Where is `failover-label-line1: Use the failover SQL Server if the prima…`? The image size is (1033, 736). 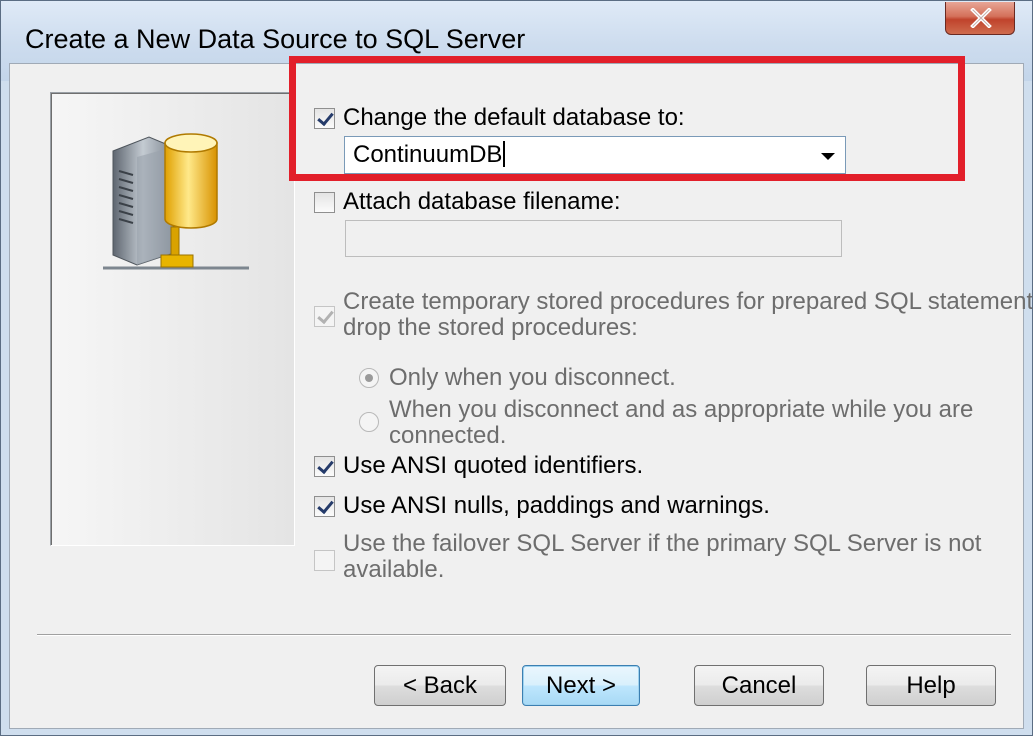 failover-label-line1: Use the failover SQL Server if the prima… is located at coordinates (662, 543).